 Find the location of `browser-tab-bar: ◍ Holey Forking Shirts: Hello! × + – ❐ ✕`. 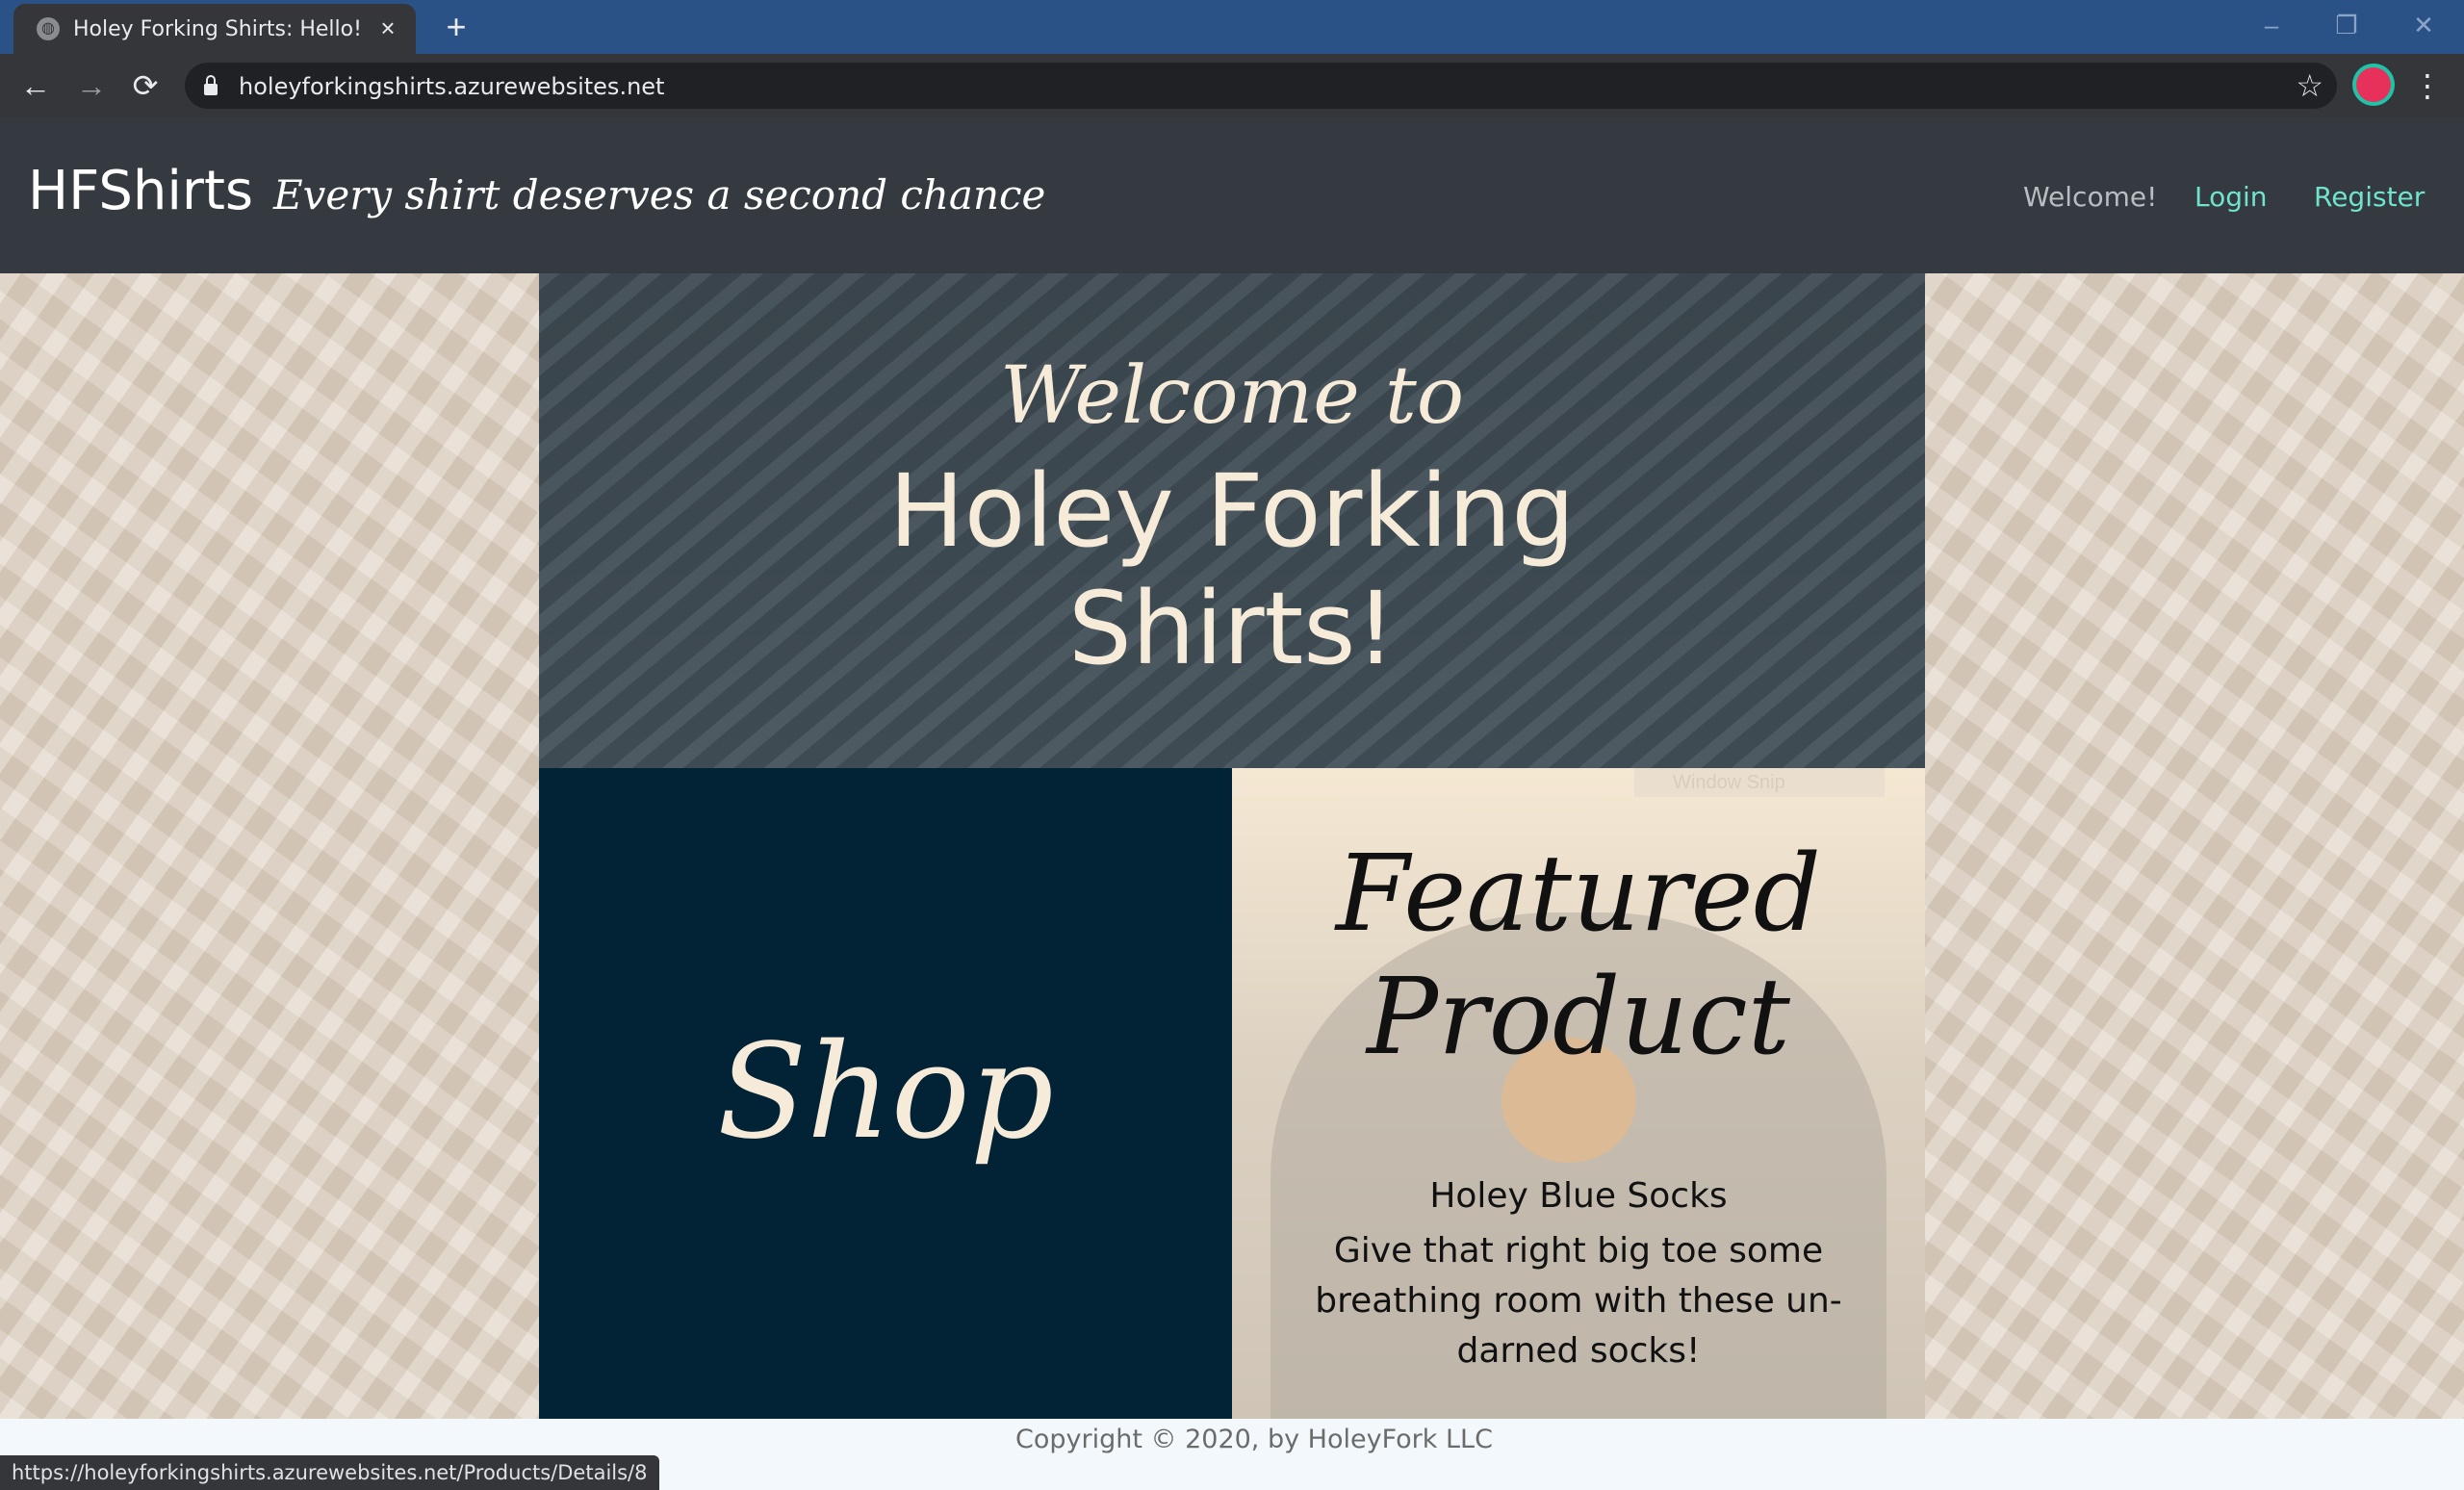

browser-tab-bar: ◍ Holey Forking Shirts: Hello! × + – ❐ ✕ is located at coordinates (1232, 27).